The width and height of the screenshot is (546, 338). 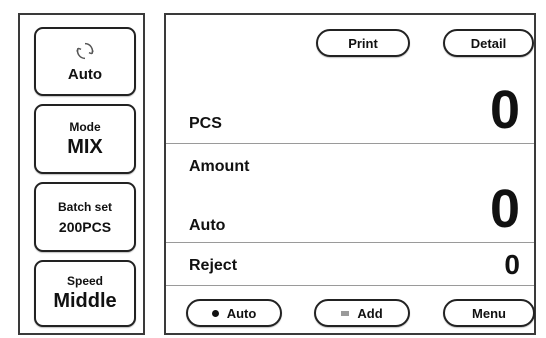 I want to click on mode-caption: Mode, so click(x=85, y=126).